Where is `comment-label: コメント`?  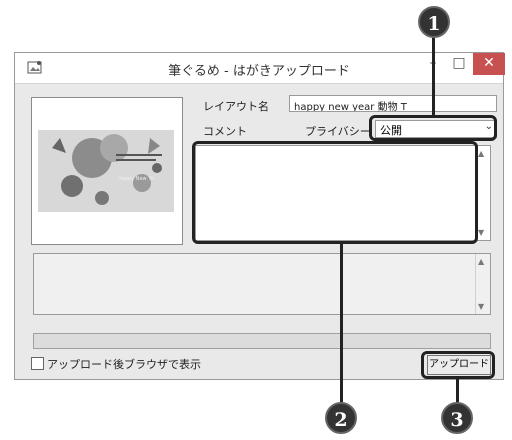
comment-label: コメント is located at coordinates (225, 131).